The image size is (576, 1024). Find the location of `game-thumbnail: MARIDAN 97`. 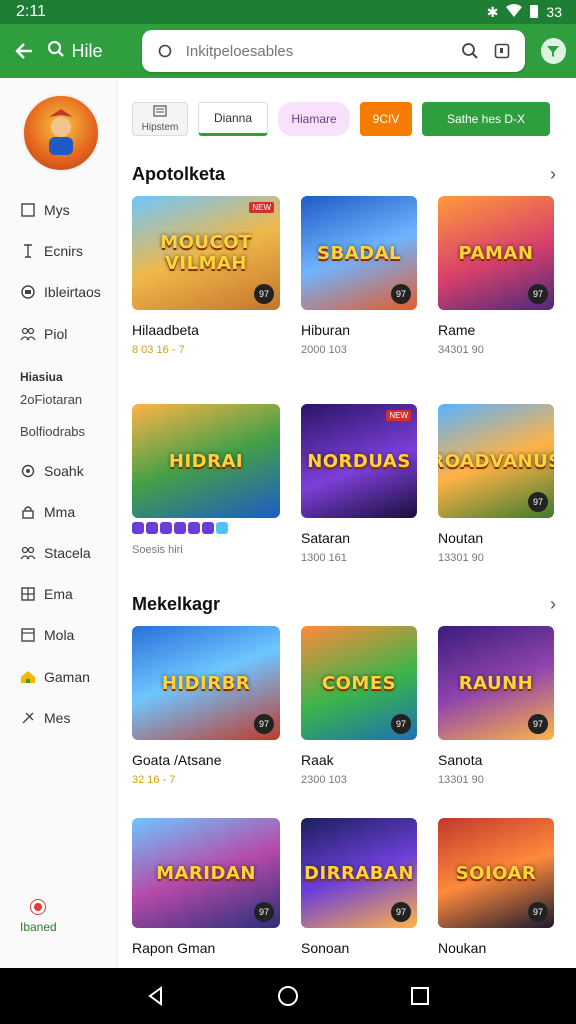

game-thumbnail: MARIDAN 97 is located at coordinates (206, 873).